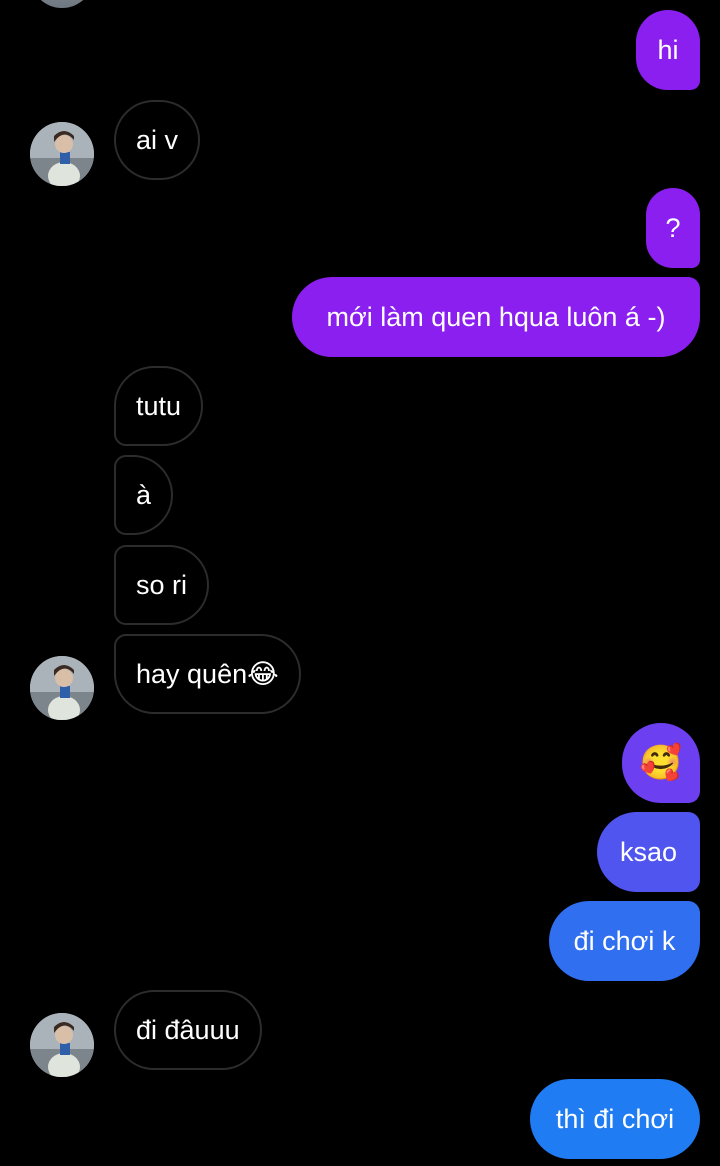 The image size is (720, 1166). I want to click on message-incoming: so ri, so click(162, 585).